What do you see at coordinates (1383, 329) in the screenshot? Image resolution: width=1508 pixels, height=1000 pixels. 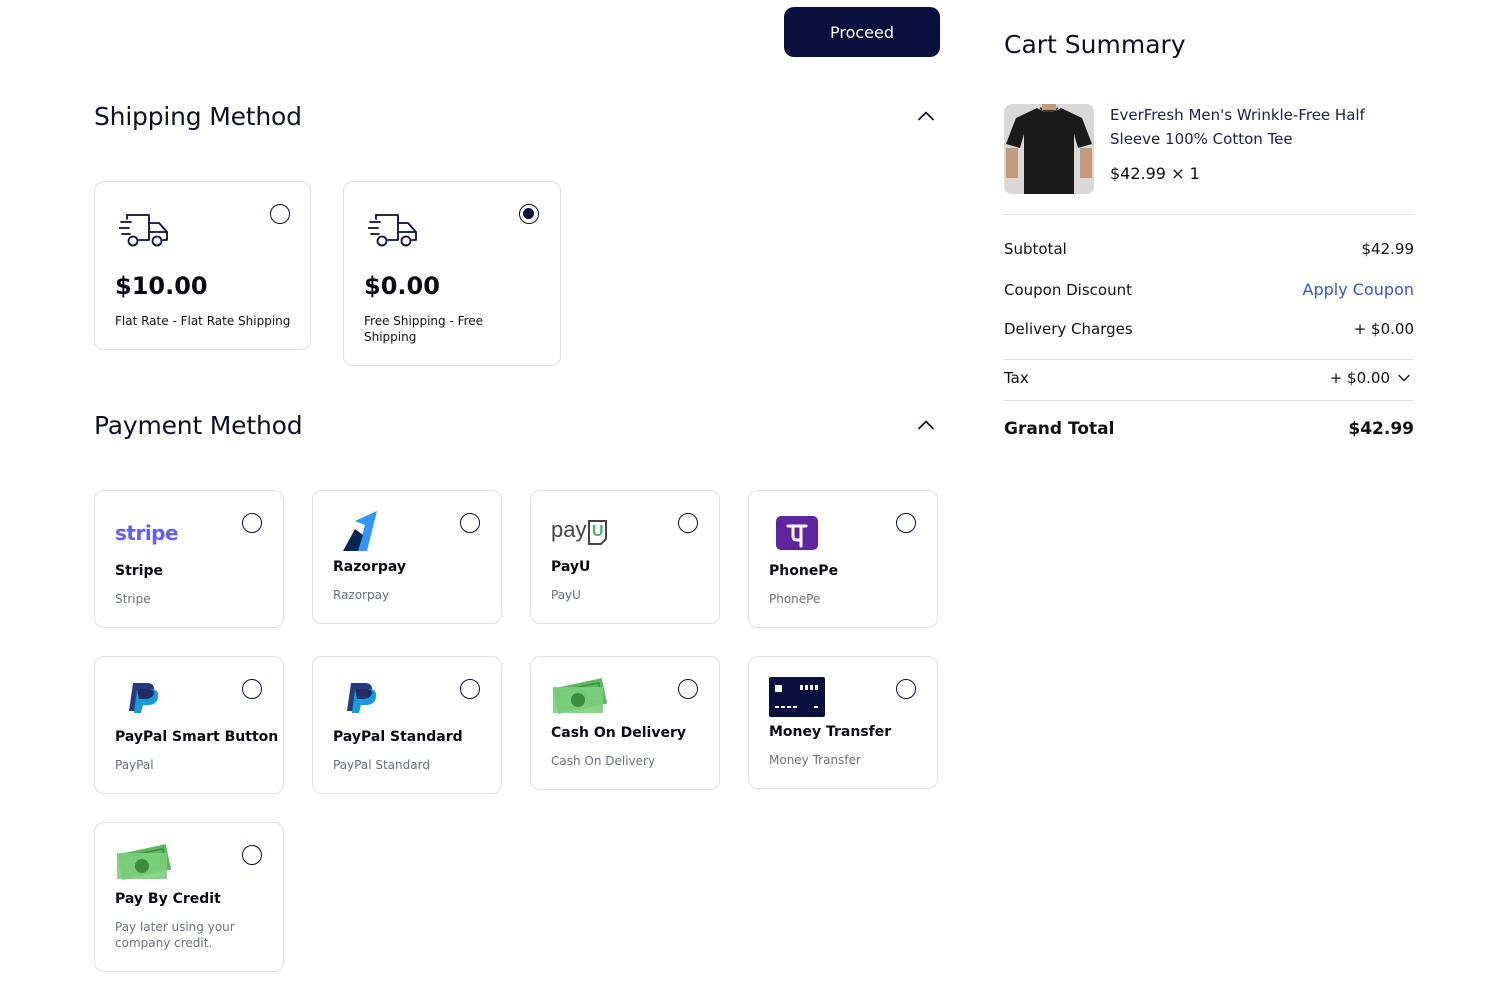 I see `delivery-value: + $0.00` at bounding box center [1383, 329].